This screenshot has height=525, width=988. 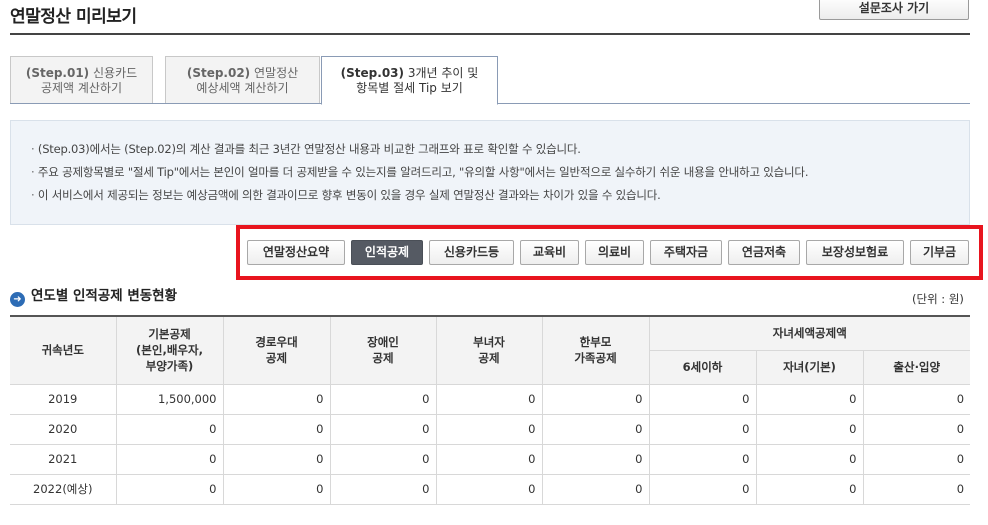 What do you see at coordinates (169, 366) in the screenshot?
I see `header-basic-line: 부양가족)` at bounding box center [169, 366].